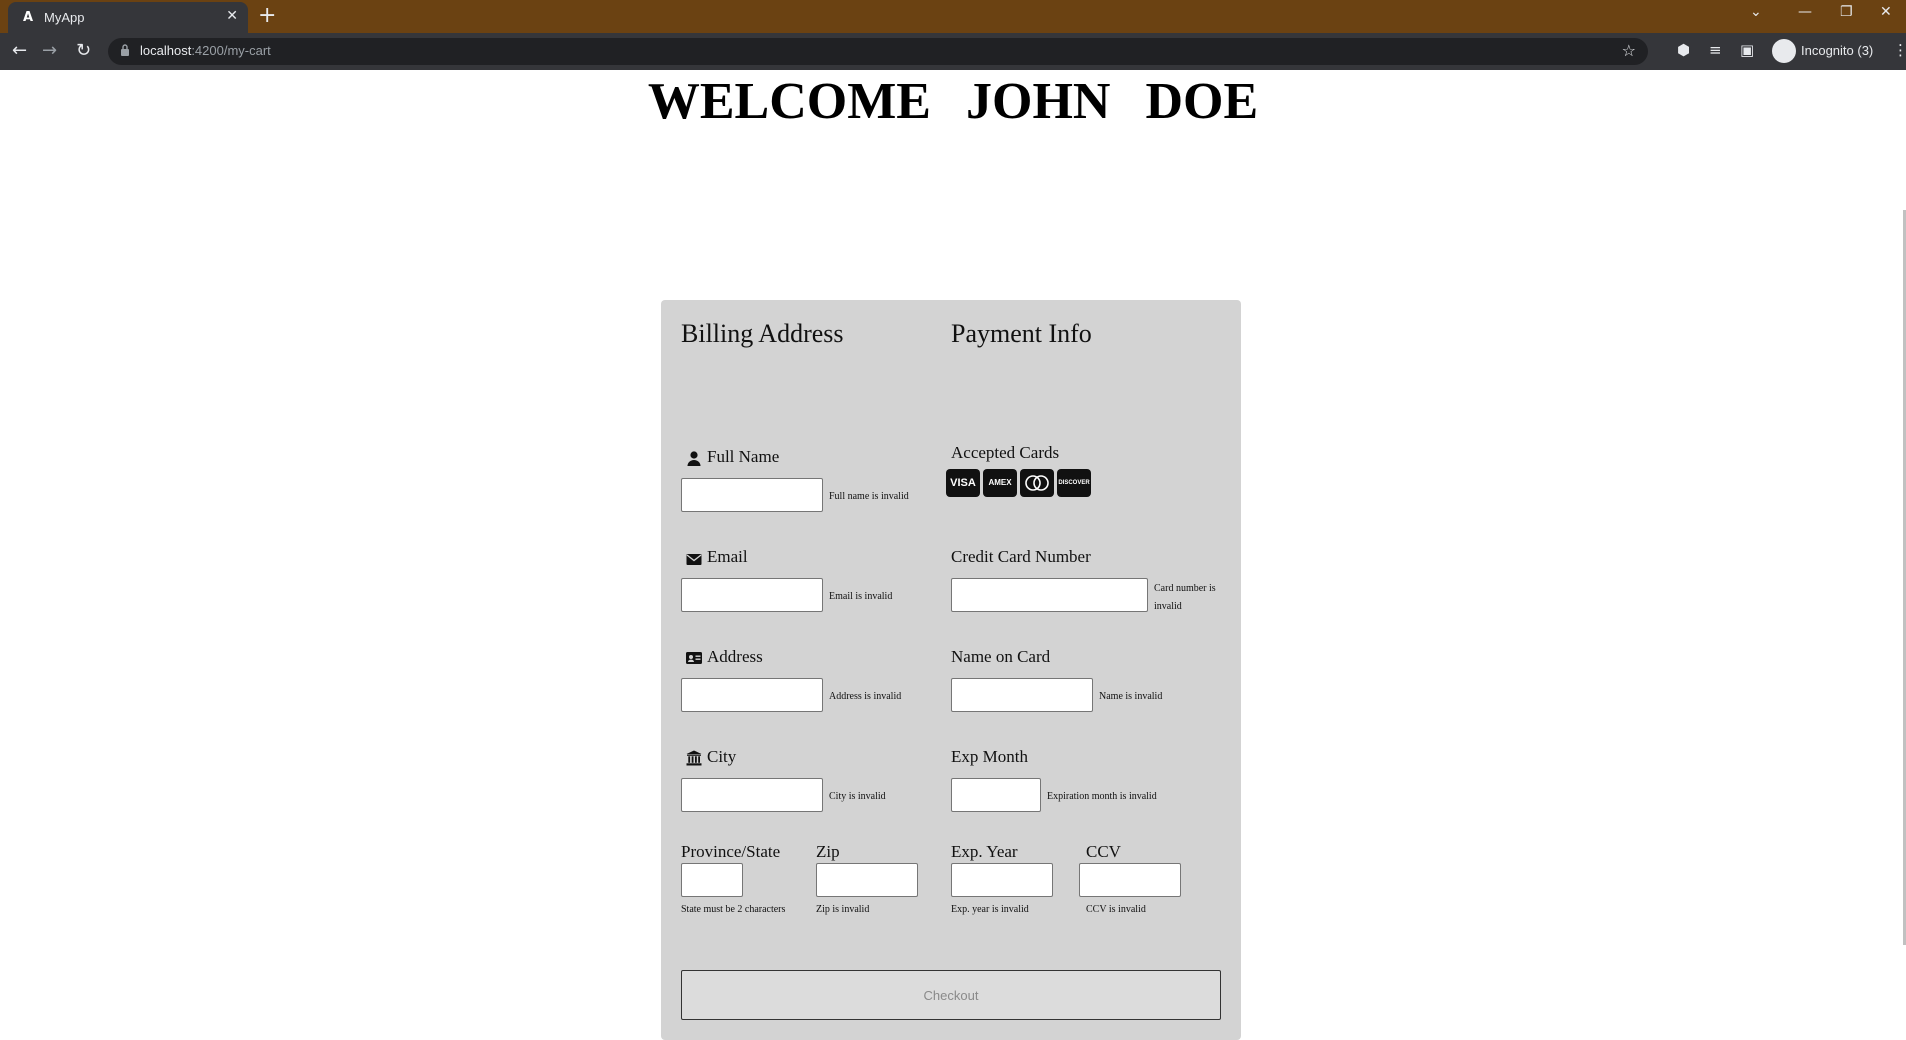 The height and width of the screenshot is (1040, 1906). What do you see at coordinates (1886, 12) in the screenshot?
I see `close-window-icon: ✕` at bounding box center [1886, 12].